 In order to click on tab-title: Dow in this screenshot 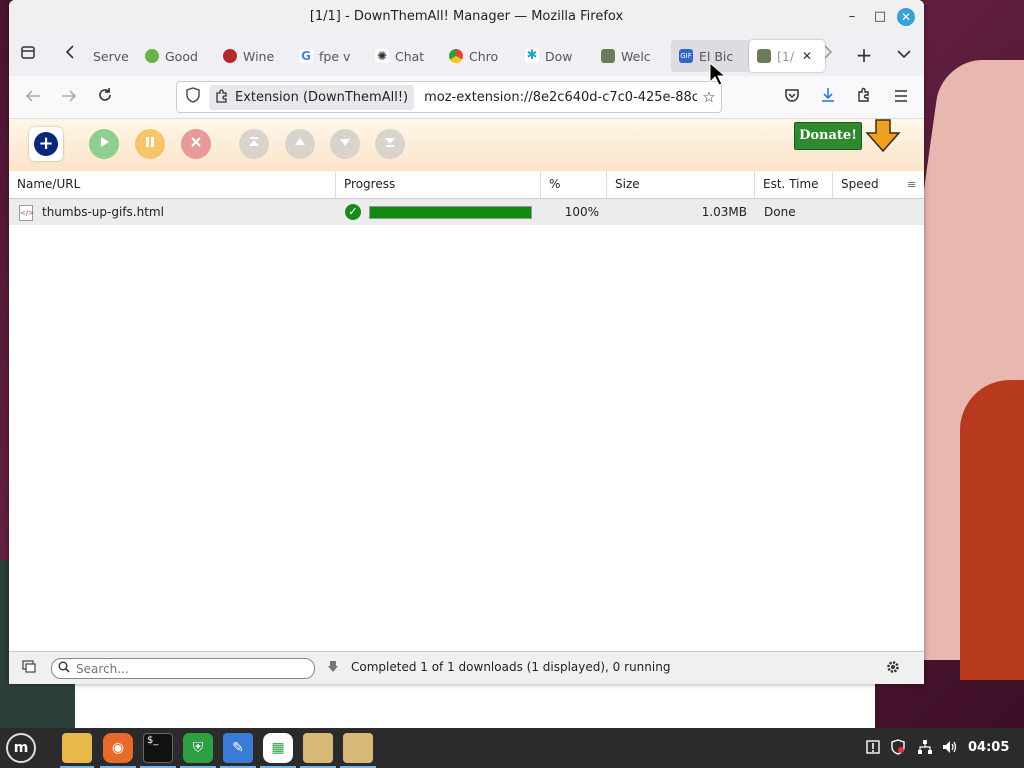, I will do `click(559, 56)`.